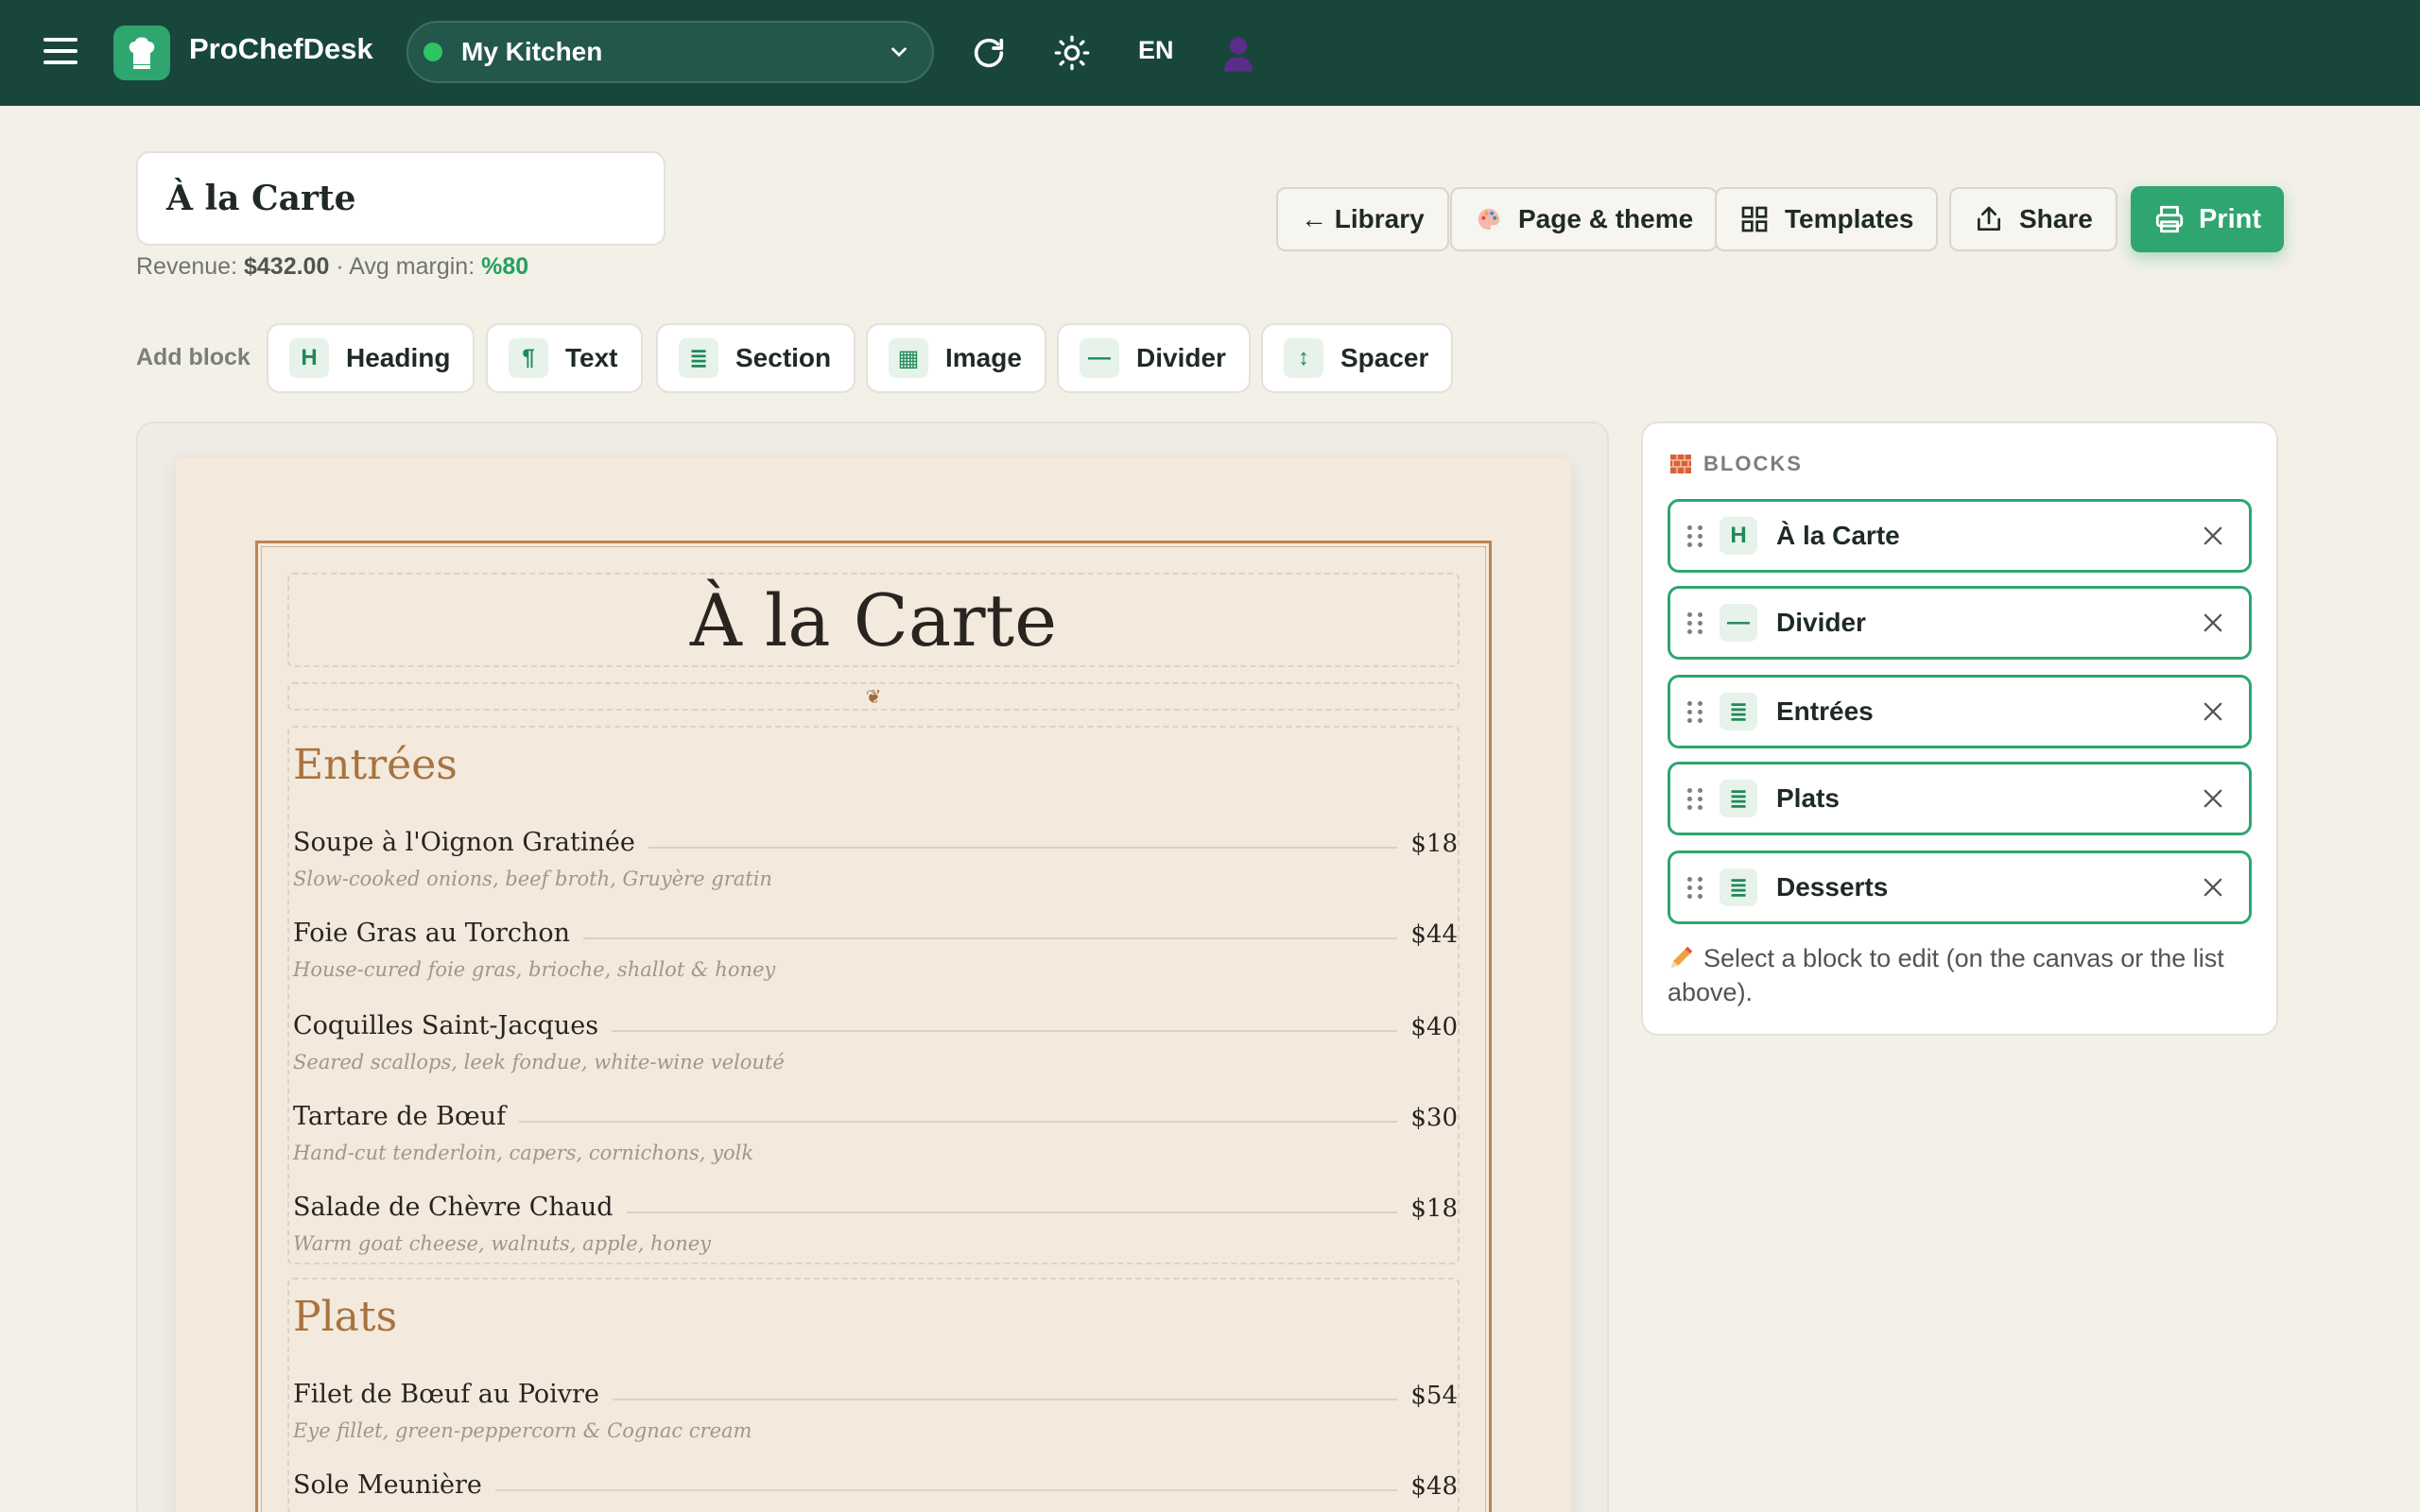 This screenshot has width=2420, height=1512. What do you see at coordinates (453, 1394) in the screenshot?
I see `item-name: Filet de Bœuf au Poivre` at bounding box center [453, 1394].